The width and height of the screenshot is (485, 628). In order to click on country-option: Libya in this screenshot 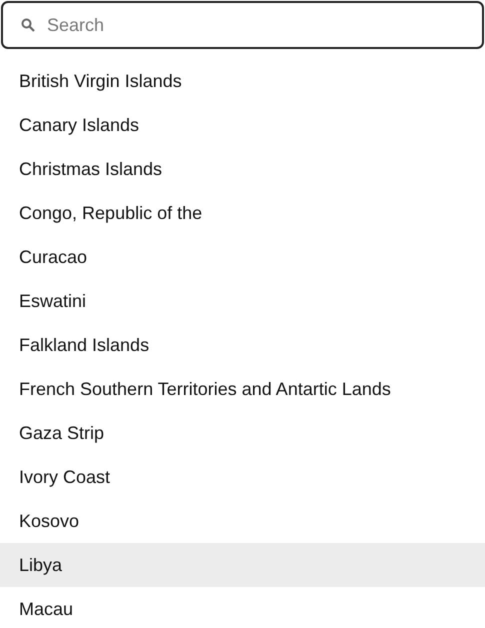, I will do `click(242, 565)`.